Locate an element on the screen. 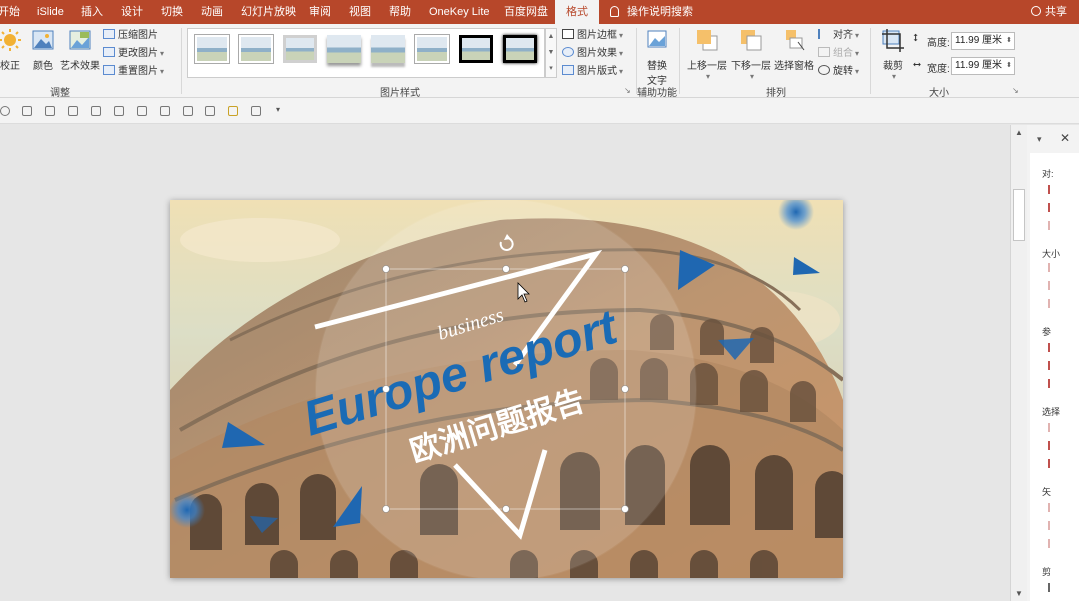 The height and width of the screenshot is (601, 1079). vertical-scrollbar: ▲ ▼ is located at coordinates (1018, 363).